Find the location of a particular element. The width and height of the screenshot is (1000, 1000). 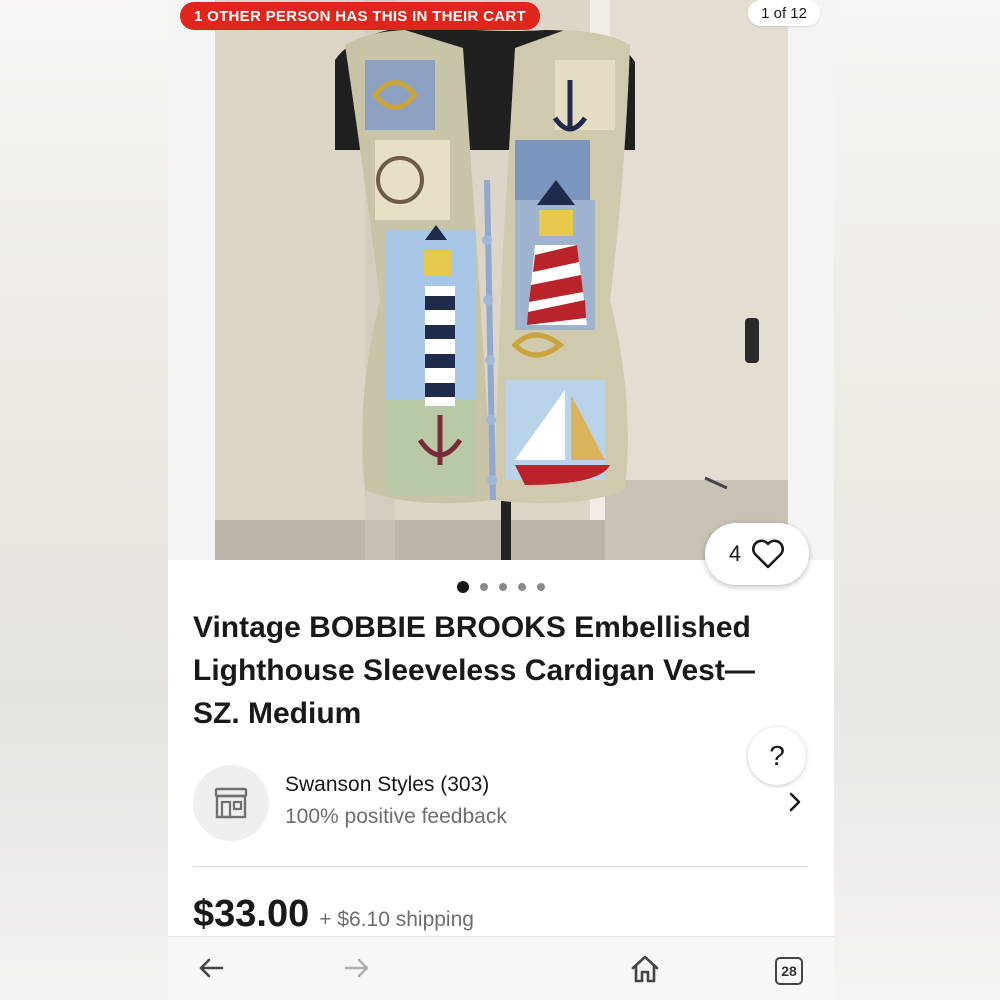

price-row: $33.00 + $6.10 shipping is located at coordinates (333, 914).